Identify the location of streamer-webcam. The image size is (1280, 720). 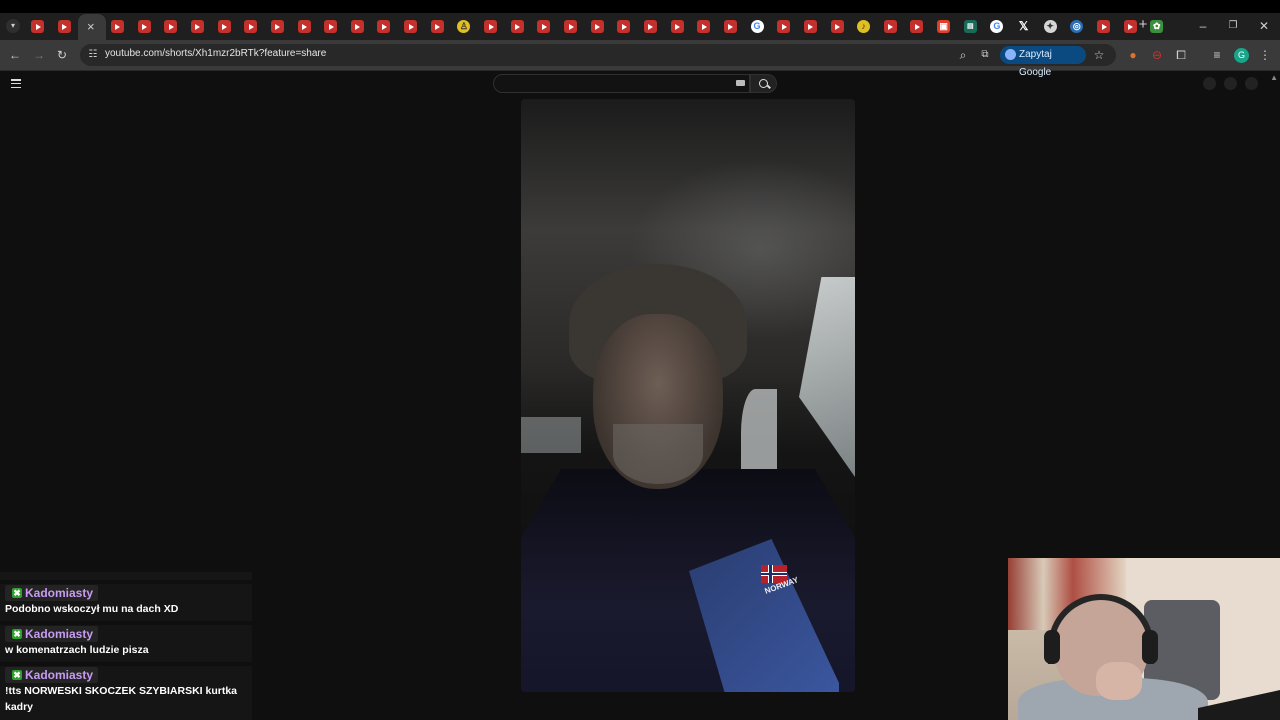
(1144, 639).